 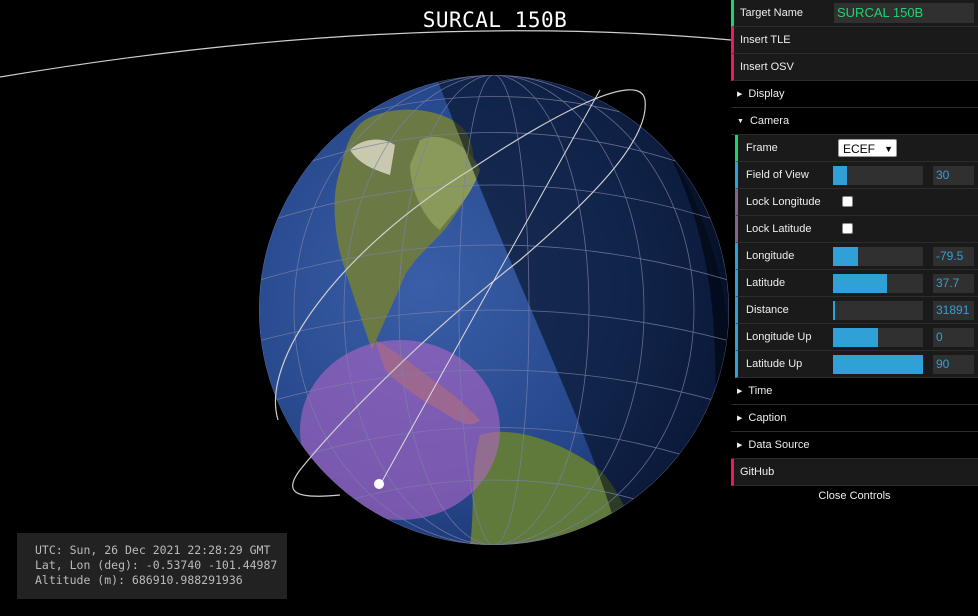 I want to click on lock-longitude-checkbox, so click(x=847, y=201).